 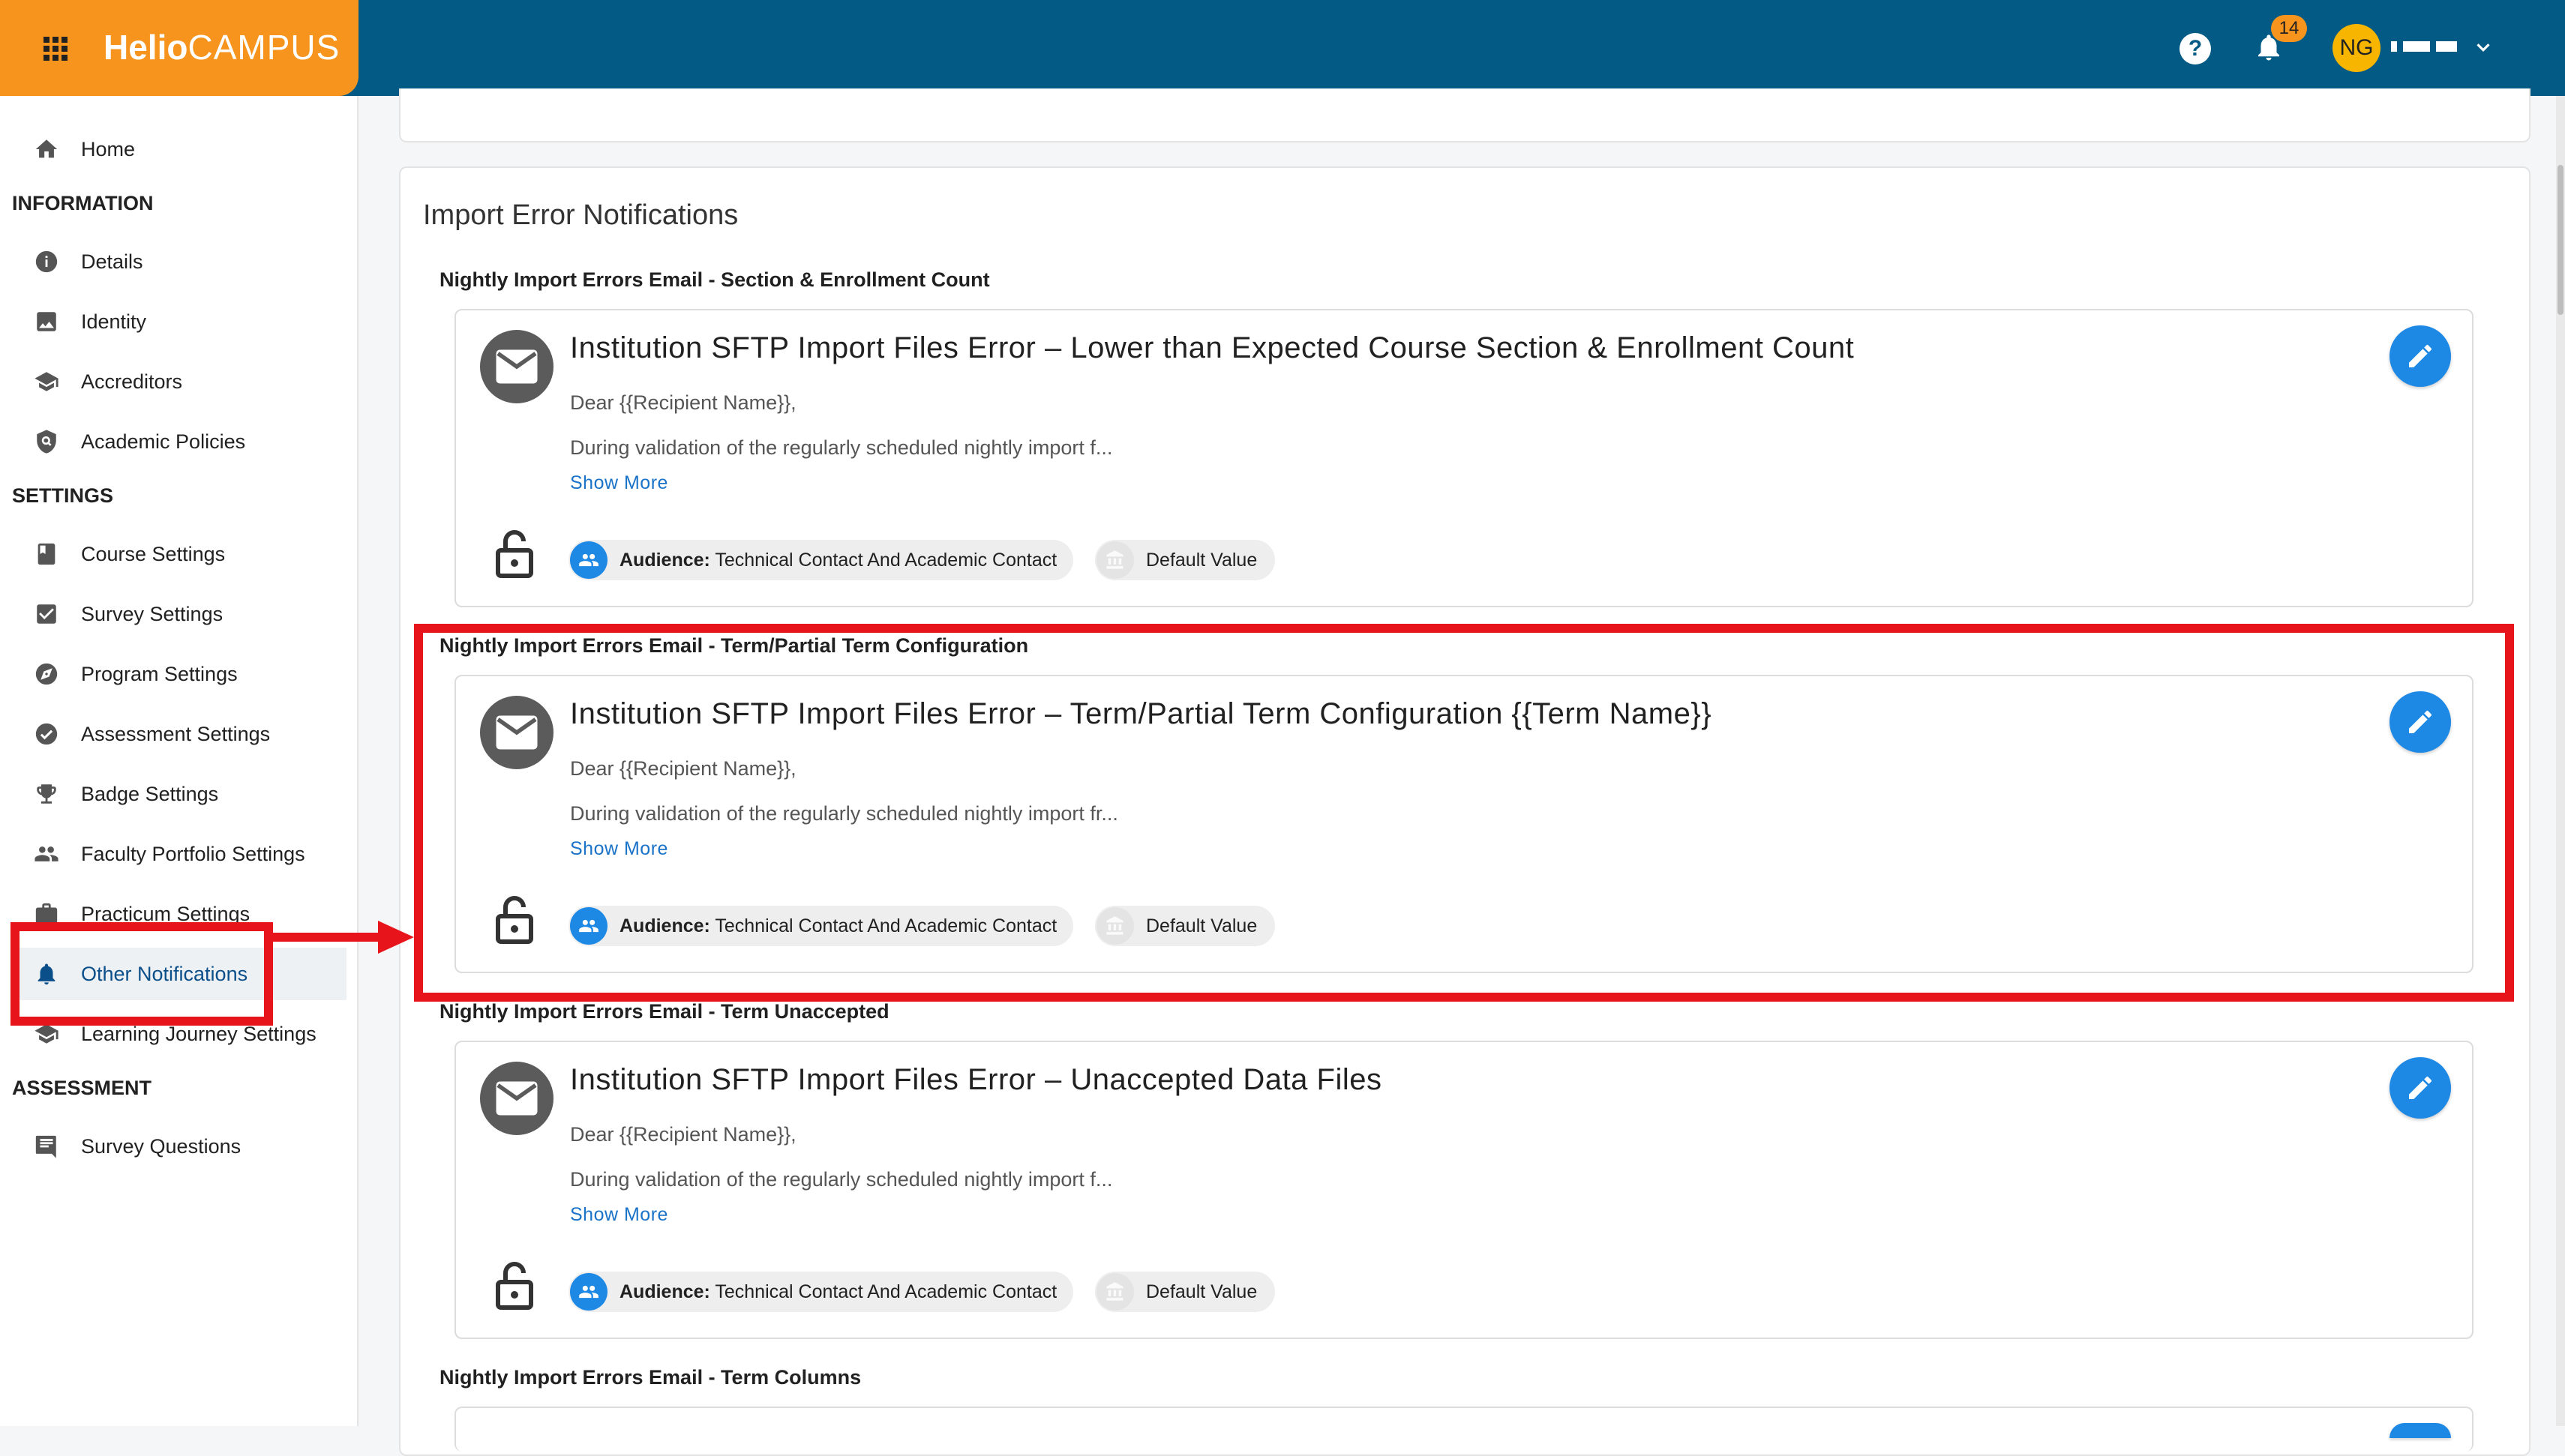 What do you see at coordinates (2356, 48) in the screenshot?
I see `user-avatar: NG` at bounding box center [2356, 48].